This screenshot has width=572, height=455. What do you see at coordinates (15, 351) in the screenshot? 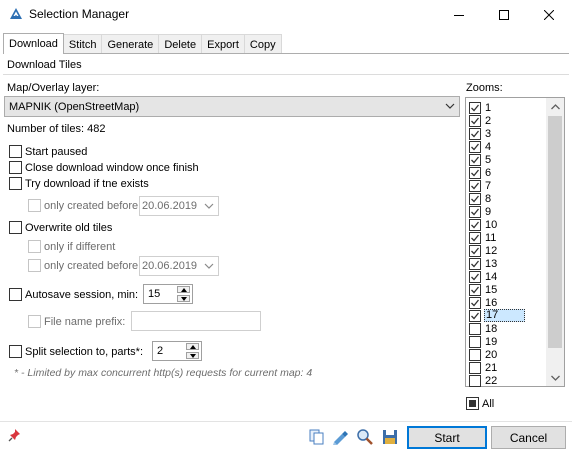
I see `split-selection-checkbox` at bounding box center [15, 351].